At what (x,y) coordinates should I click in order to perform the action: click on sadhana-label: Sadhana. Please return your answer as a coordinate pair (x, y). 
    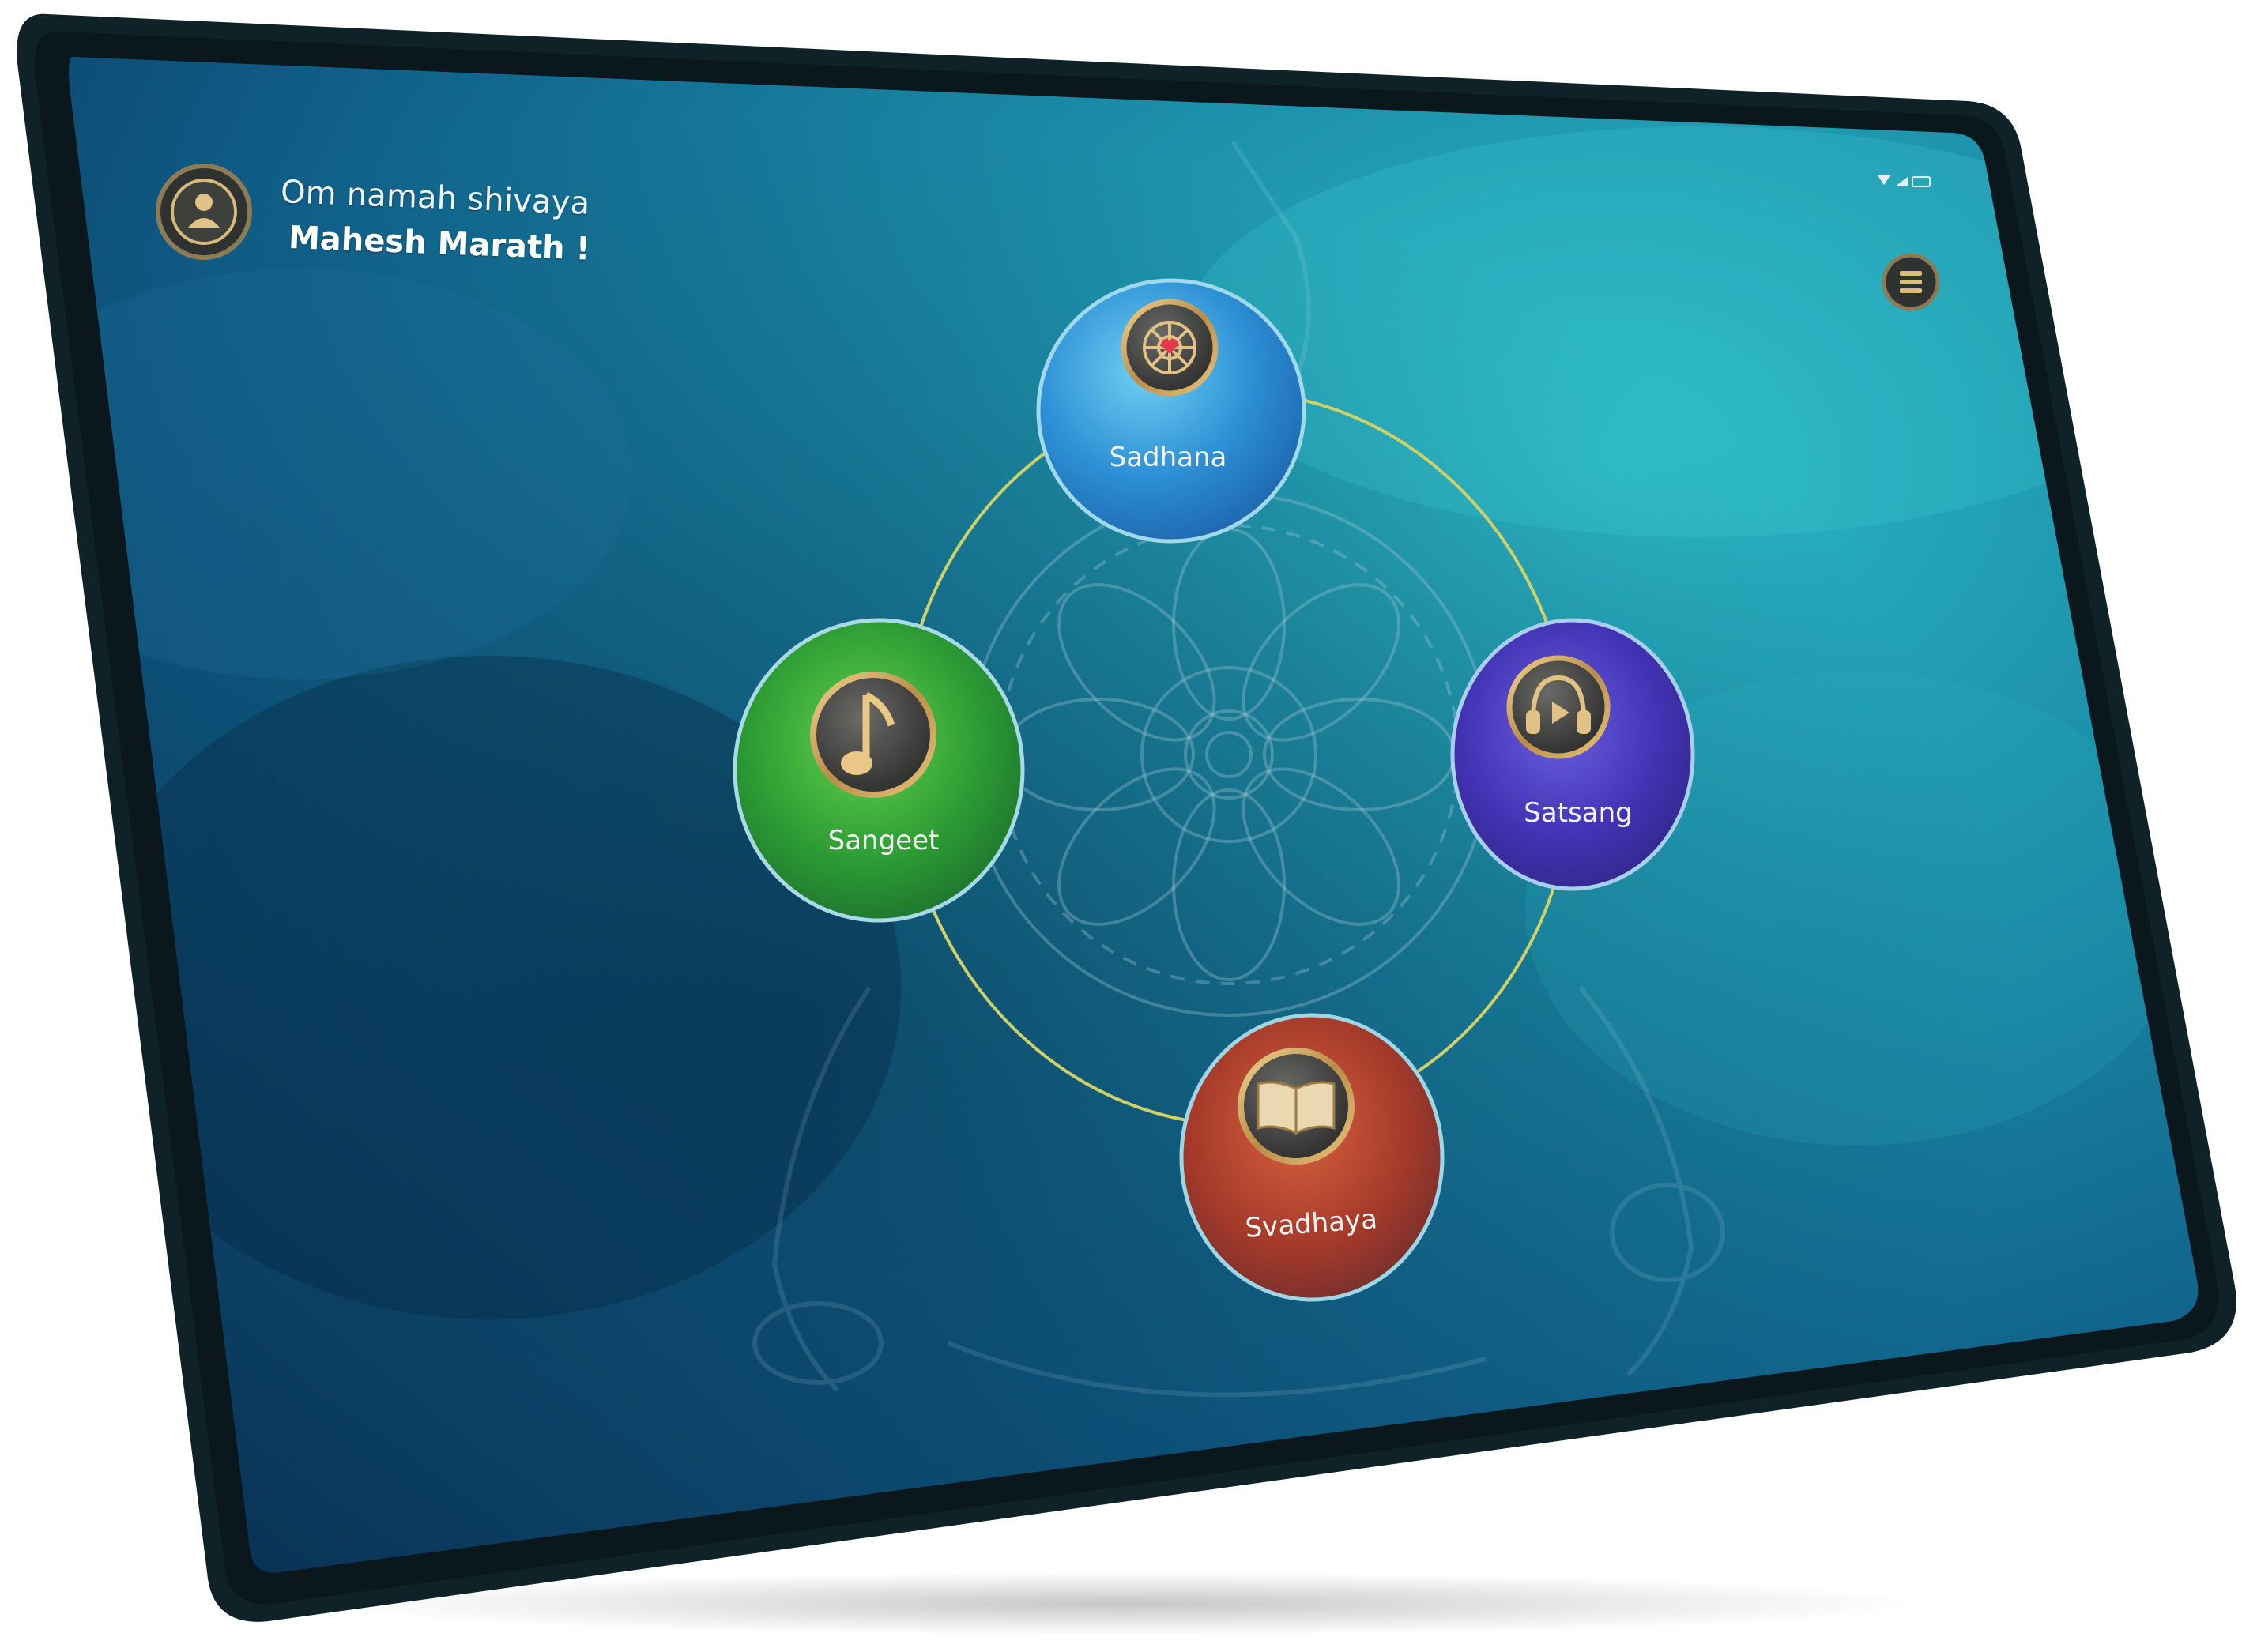
    Looking at the image, I should click on (1168, 458).